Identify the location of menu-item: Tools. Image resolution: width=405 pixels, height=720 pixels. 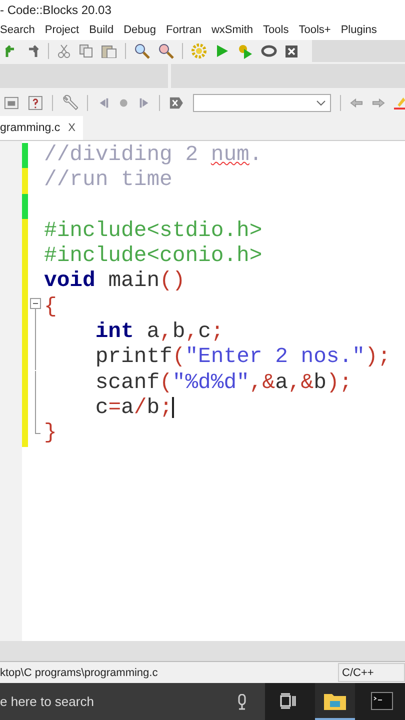
(276, 30).